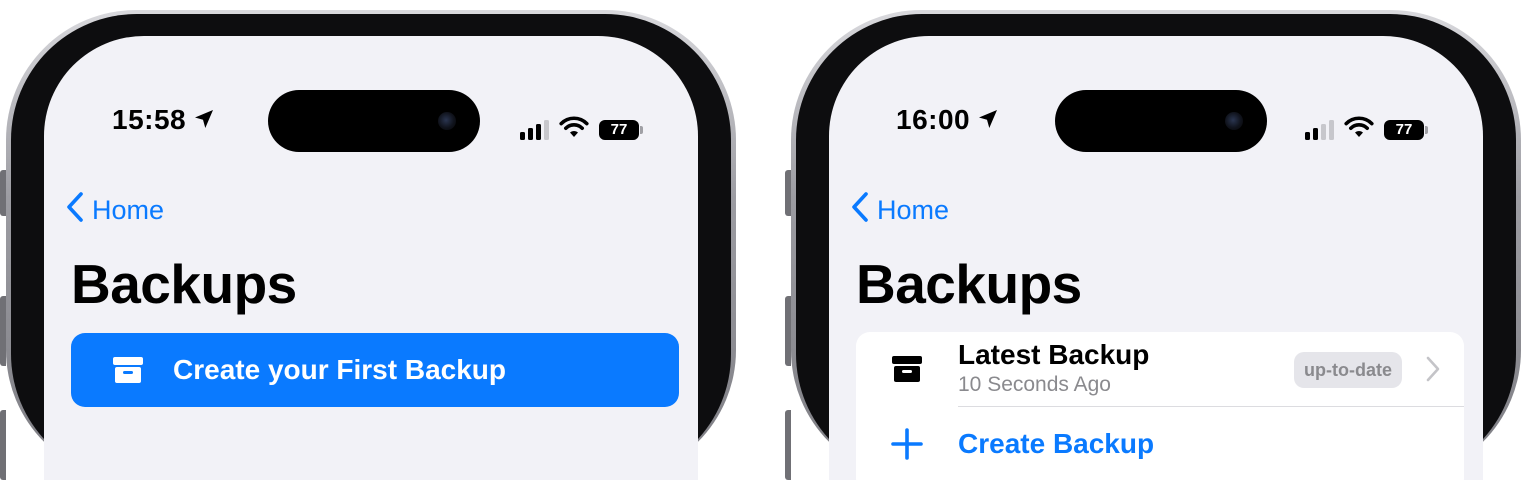  Describe the element at coordinates (933, 119) in the screenshot. I see `status-time-label: 16:00` at that location.